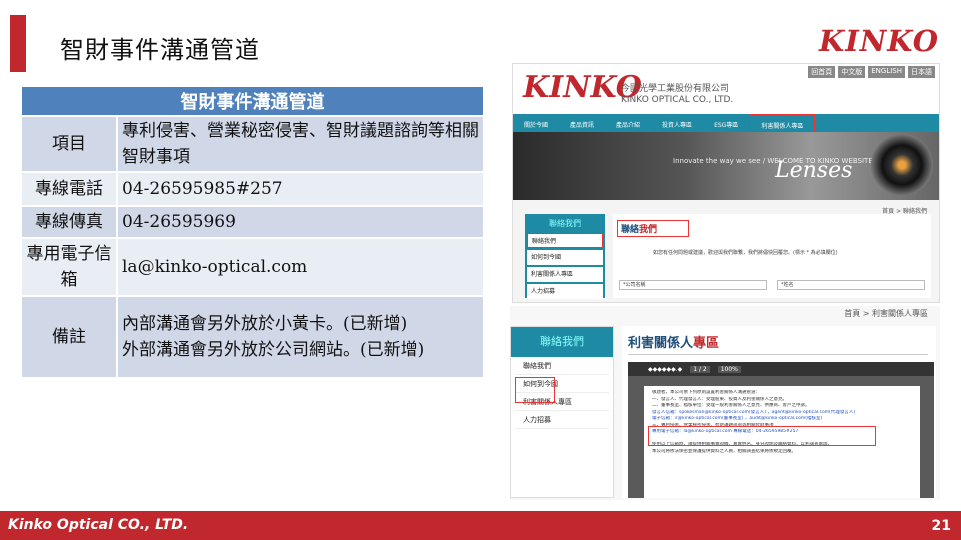 This screenshot has width=961, height=540. I want to click on sidebar-item-stakeholders: 利害關係人專區, so click(565, 274).